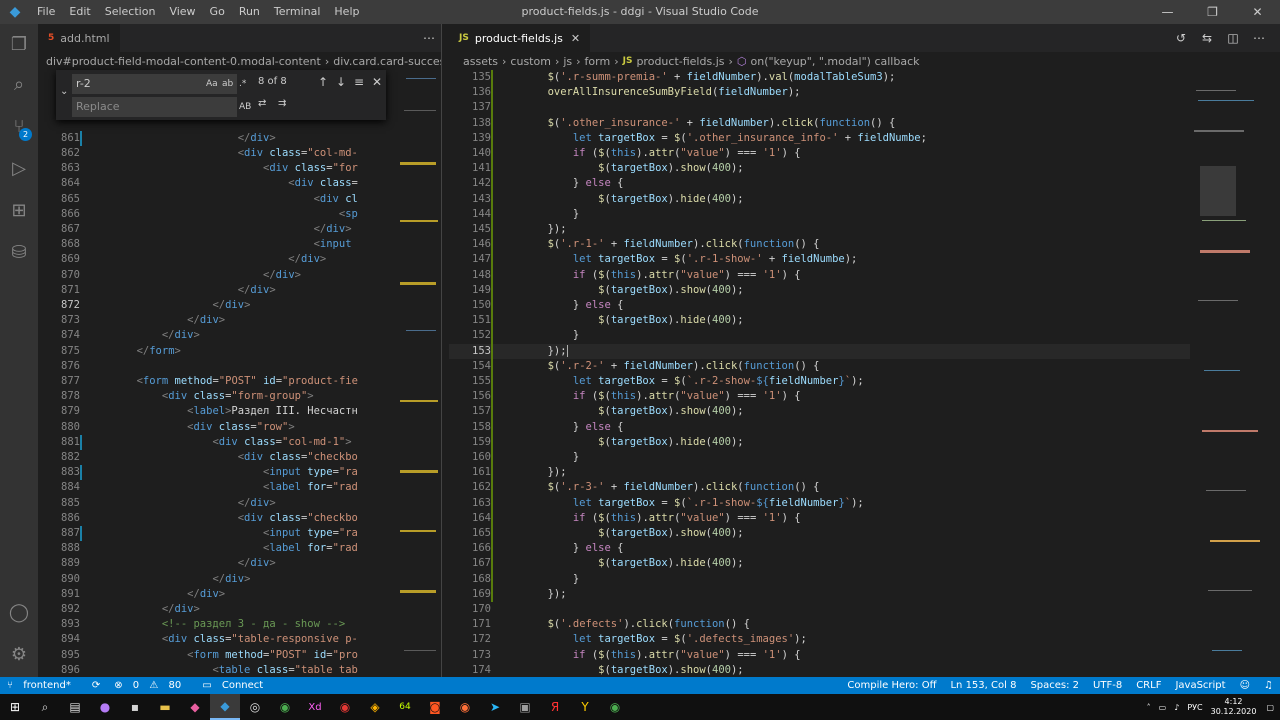 The height and width of the screenshot is (720, 1280). I want to click on tab-label: add.html, so click(85, 38).